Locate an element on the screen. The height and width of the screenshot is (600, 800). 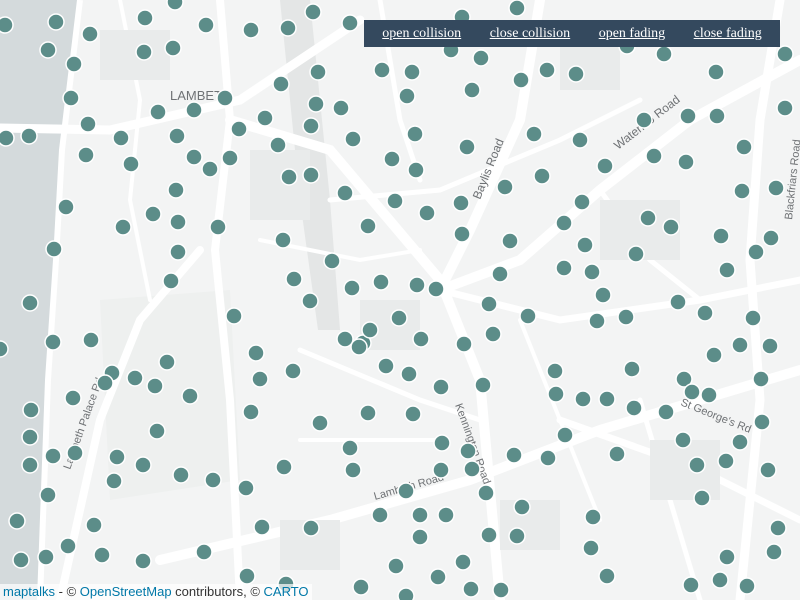
close-collision-link: close collision is located at coordinates (530, 34).